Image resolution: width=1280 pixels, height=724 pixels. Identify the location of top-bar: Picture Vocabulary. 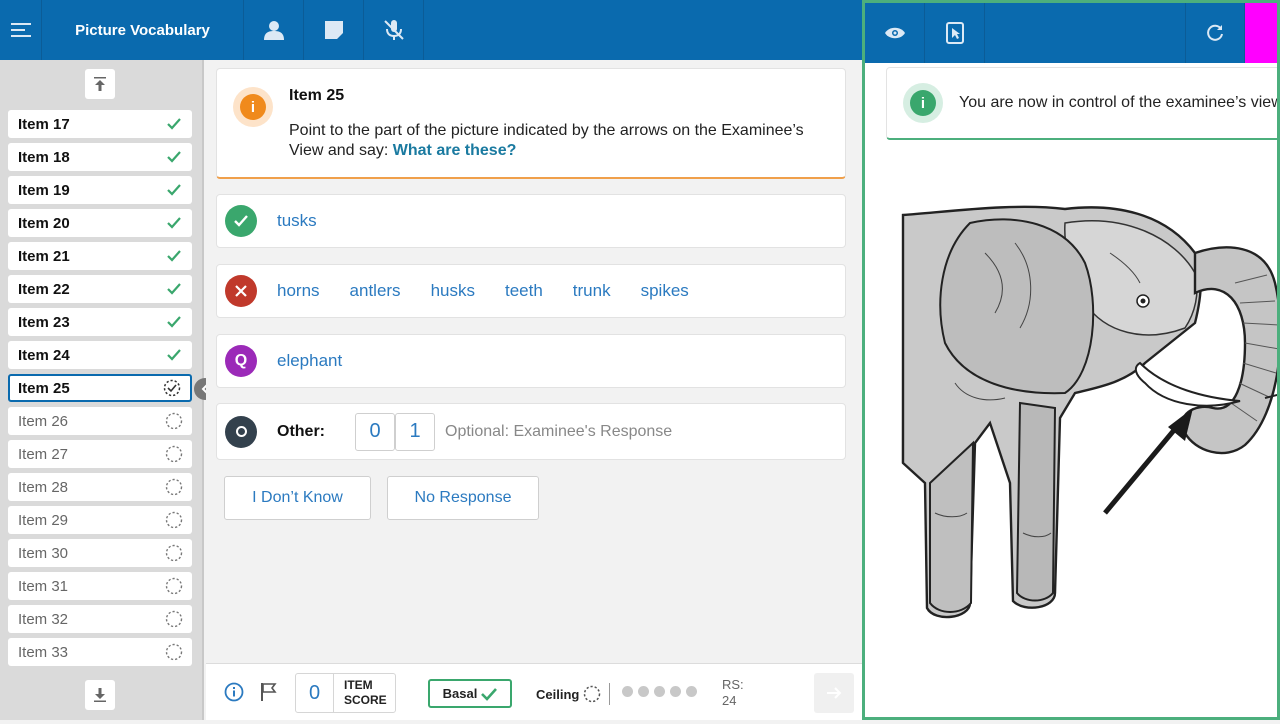
(431, 30).